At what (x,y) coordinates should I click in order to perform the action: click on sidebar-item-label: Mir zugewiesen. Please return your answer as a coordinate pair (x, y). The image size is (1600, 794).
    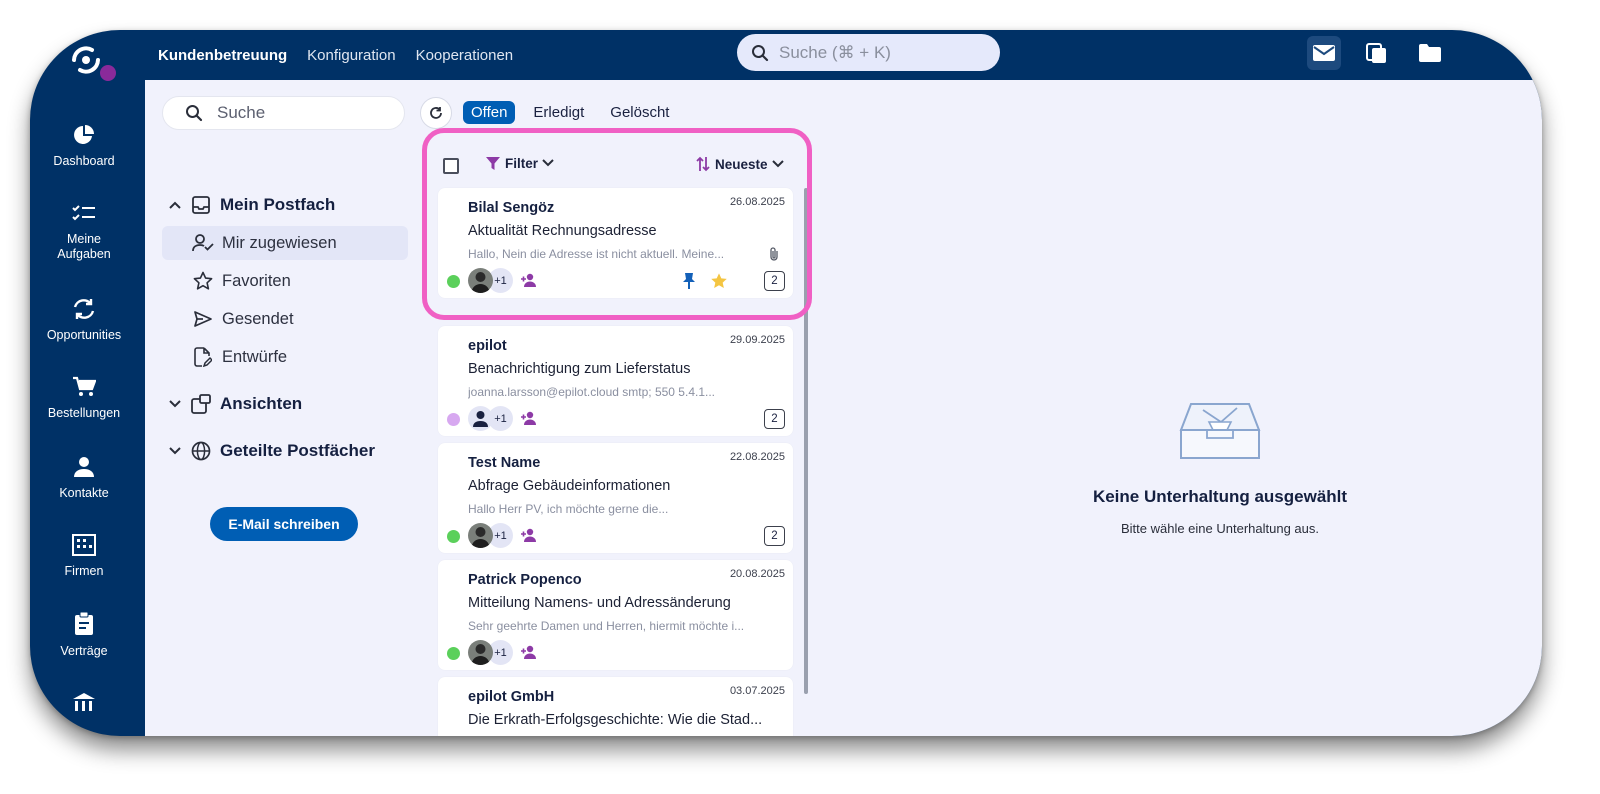
    Looking at the image, I should click on (279, 242).